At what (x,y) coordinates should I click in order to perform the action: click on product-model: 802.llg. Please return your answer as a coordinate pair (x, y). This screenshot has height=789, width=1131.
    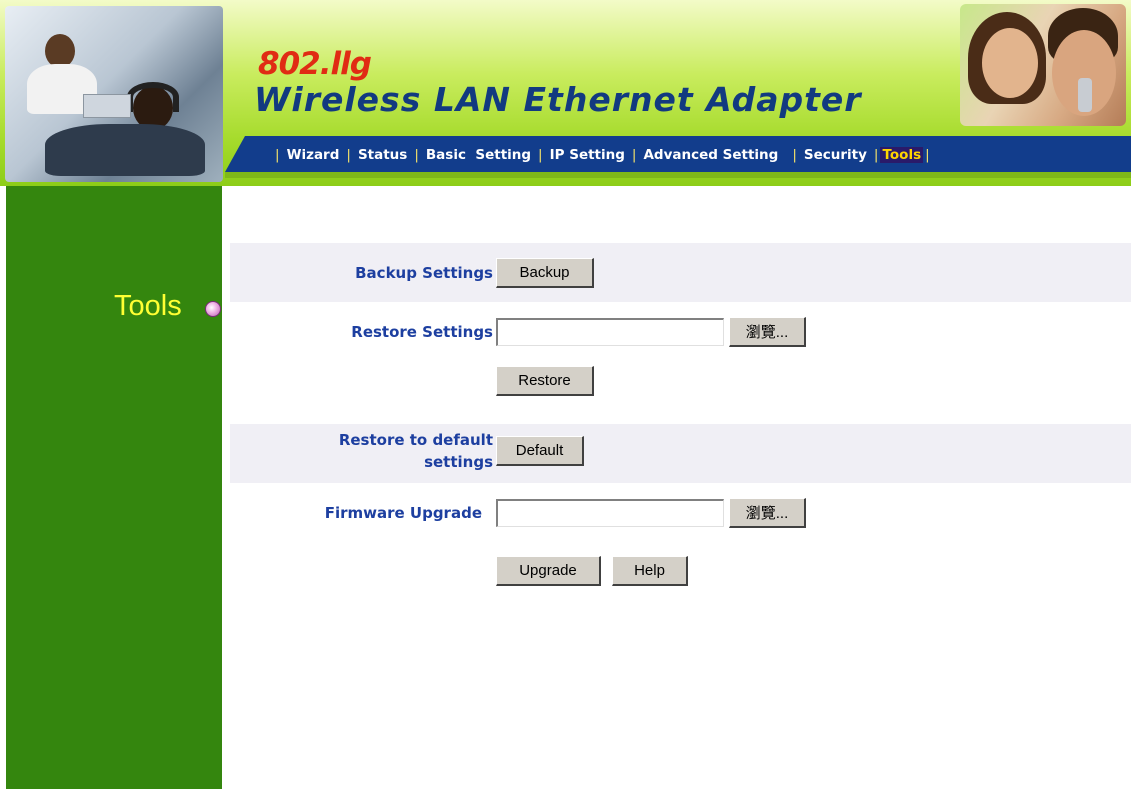
    Looking at the image, I should click on (315, 64).